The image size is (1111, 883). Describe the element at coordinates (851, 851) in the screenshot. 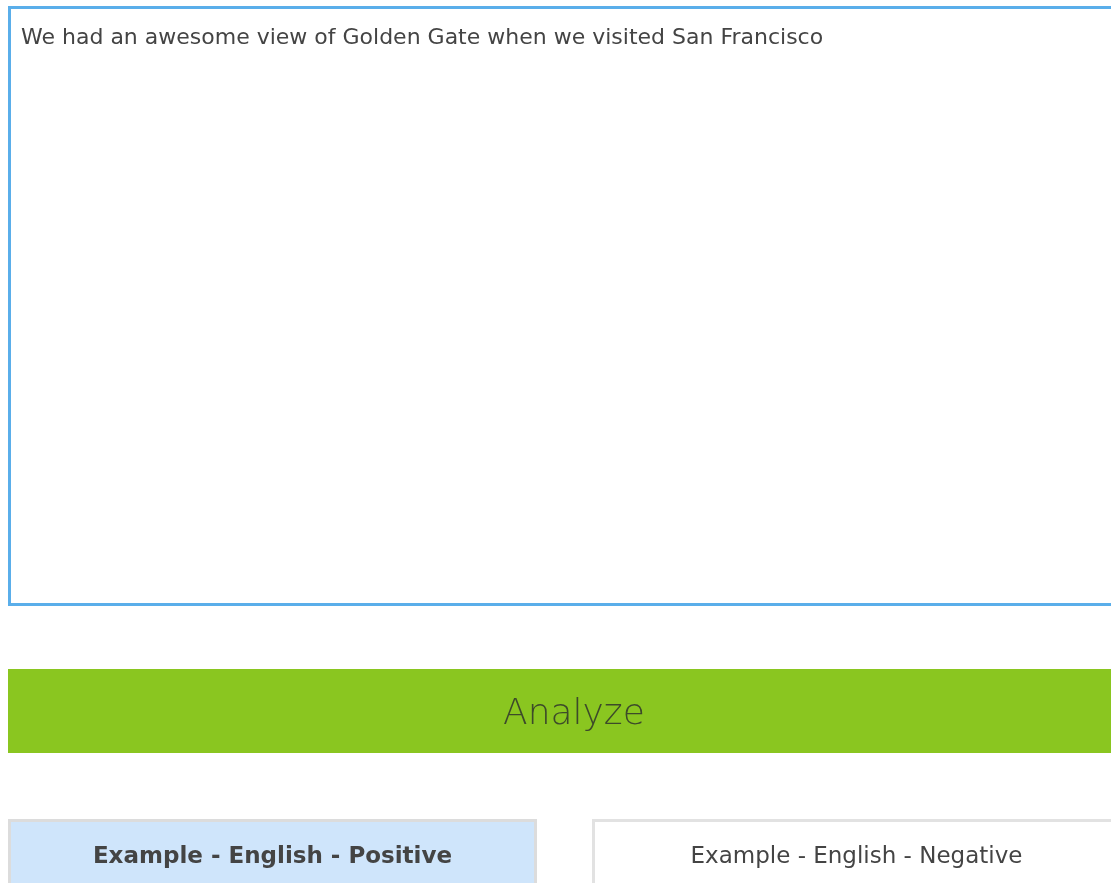

I see `example-button: Example - English - Negative` at that location.